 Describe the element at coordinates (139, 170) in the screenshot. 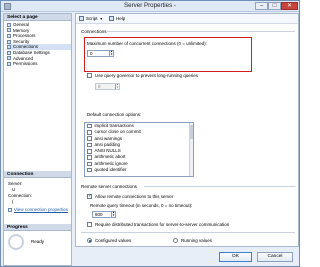

I see `list-item: quoted identifier` at that location.